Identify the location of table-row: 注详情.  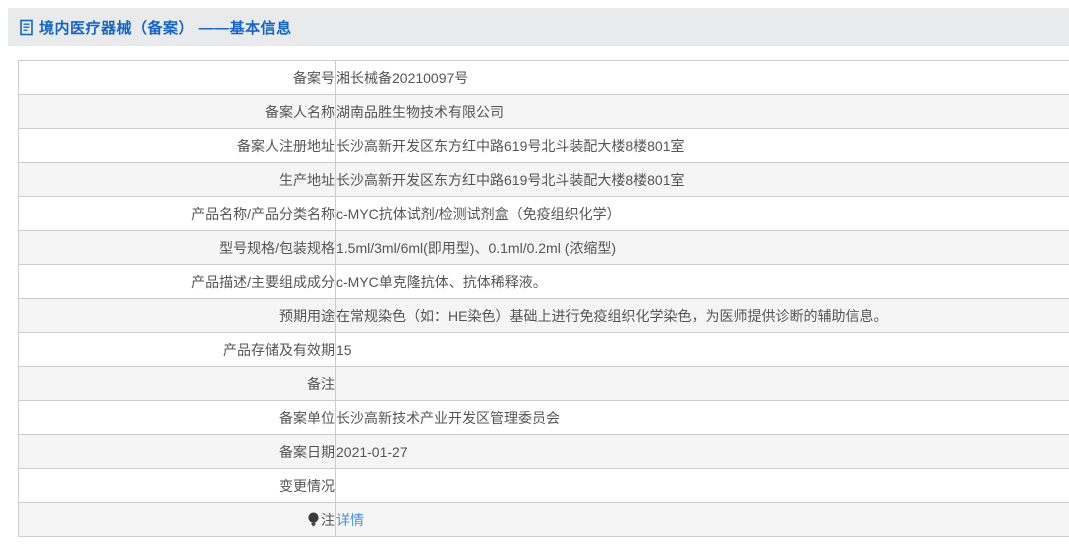
(543, 519).